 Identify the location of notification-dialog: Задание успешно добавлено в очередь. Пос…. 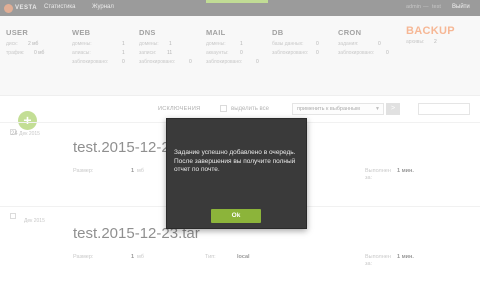
(236, 173).